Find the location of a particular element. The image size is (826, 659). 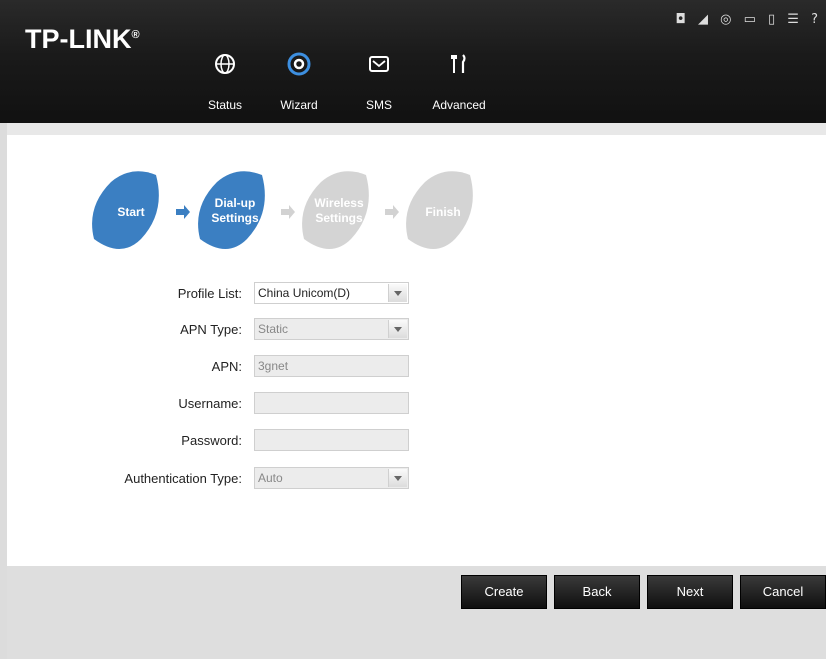

apn-label: APN: is located at coordinates (226, 366).